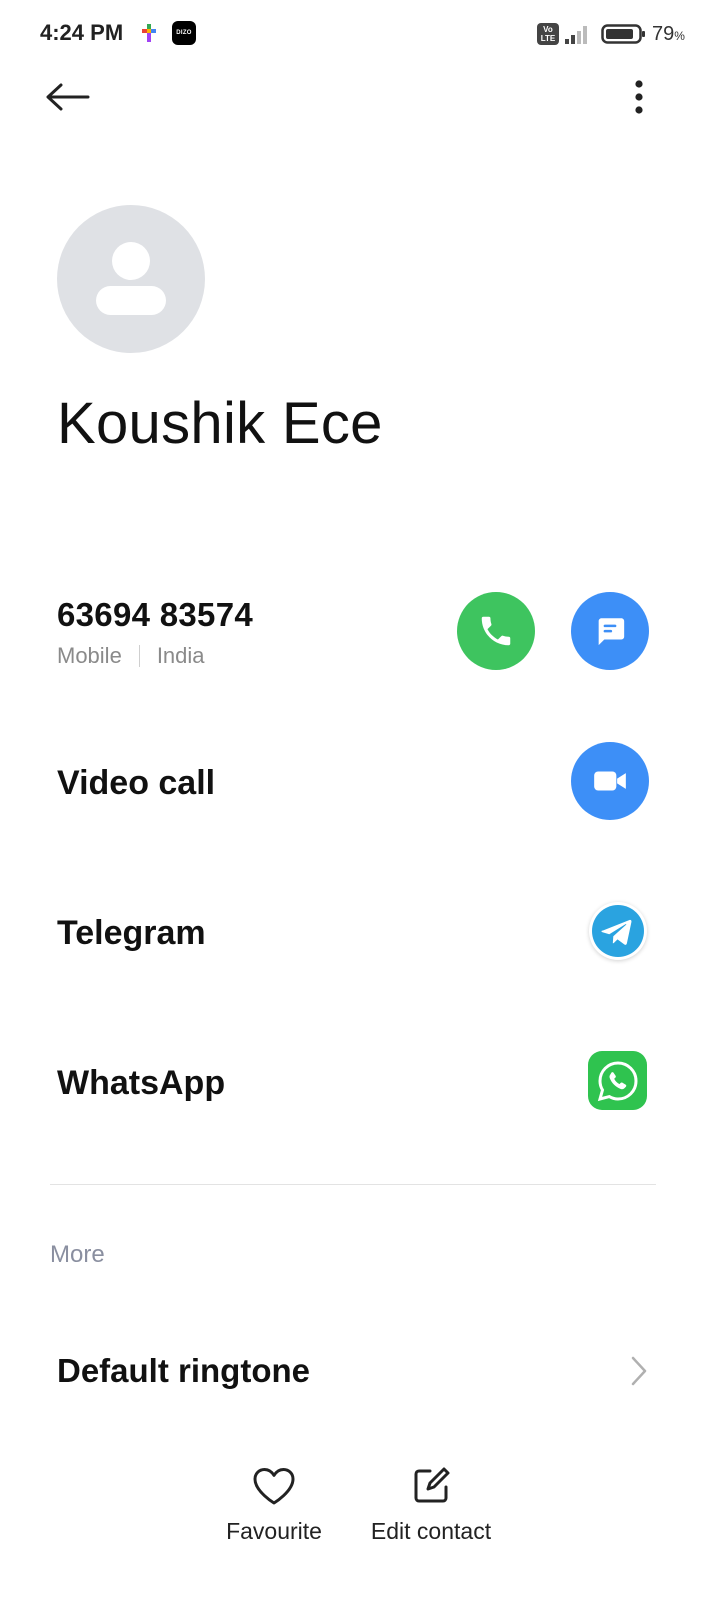  I want to click on video-call-button, so click(610, 781).